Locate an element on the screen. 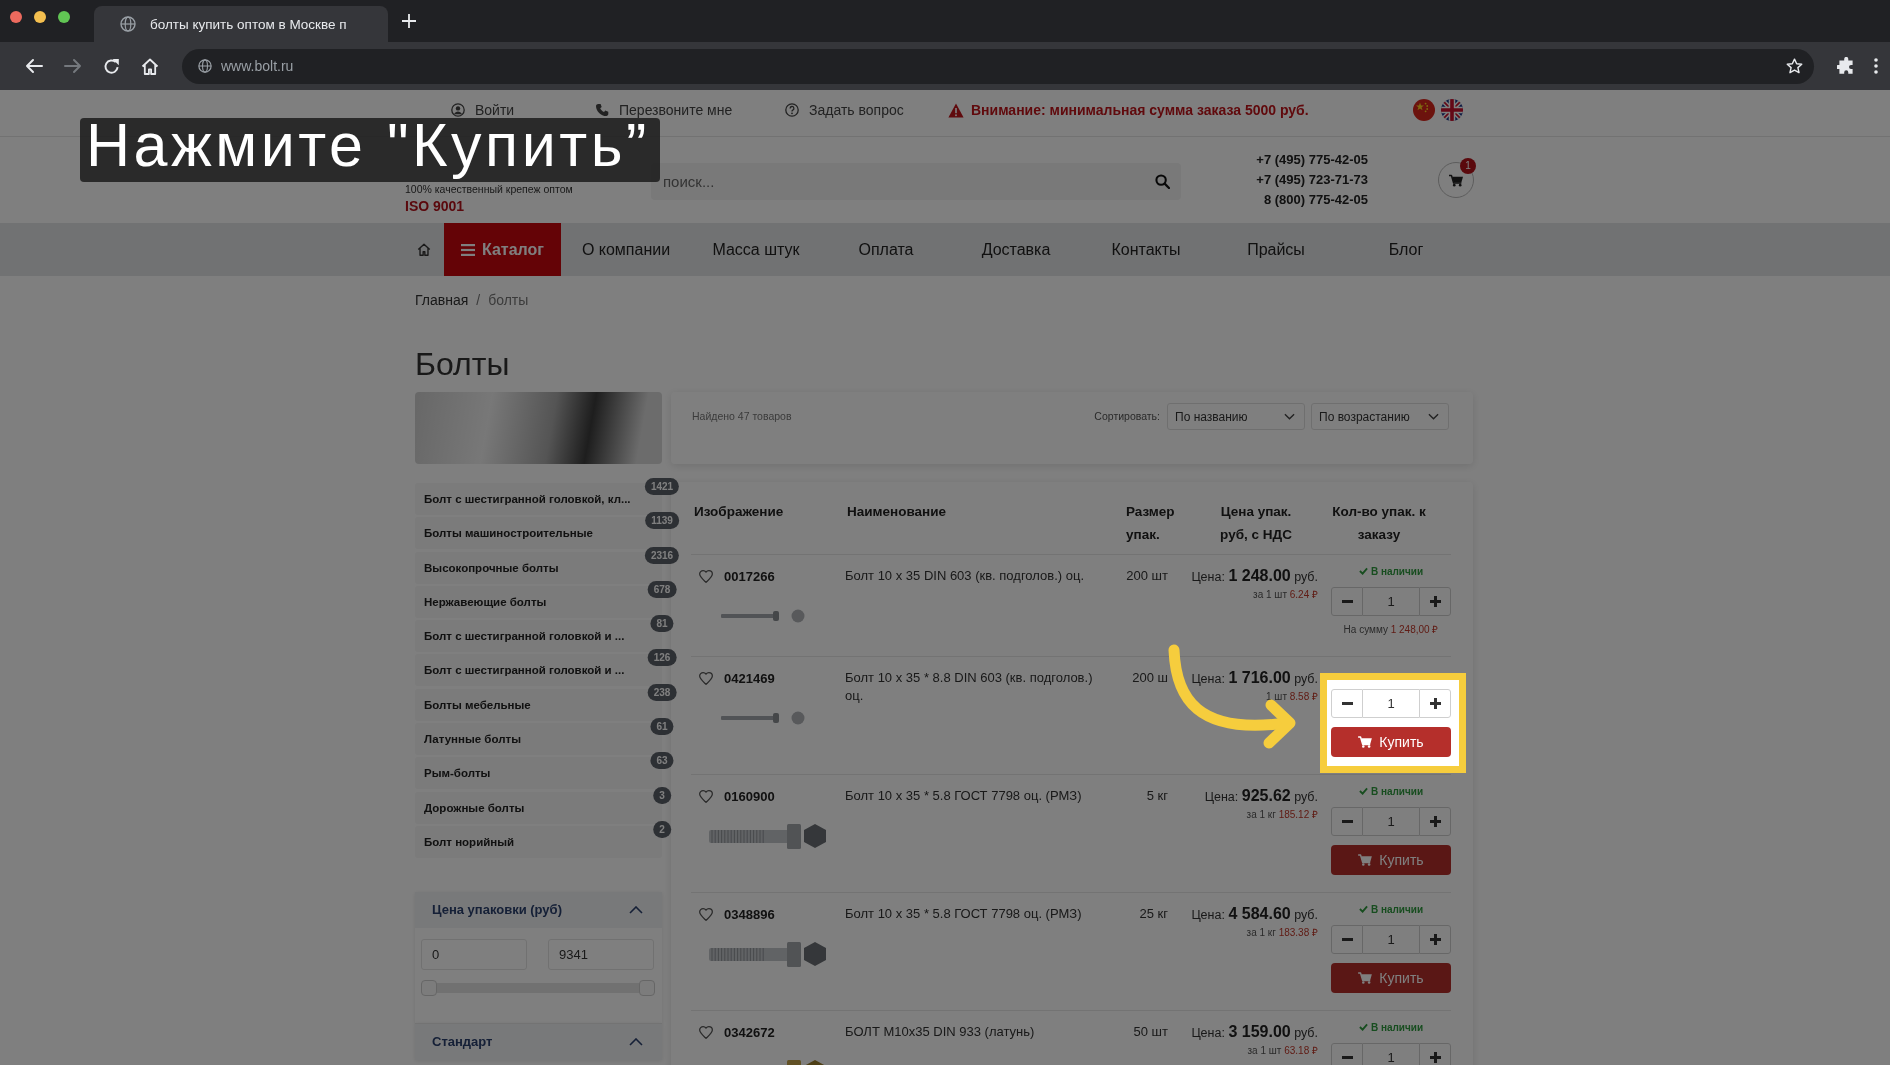  star-icon is located at coordinates (1794, 66).